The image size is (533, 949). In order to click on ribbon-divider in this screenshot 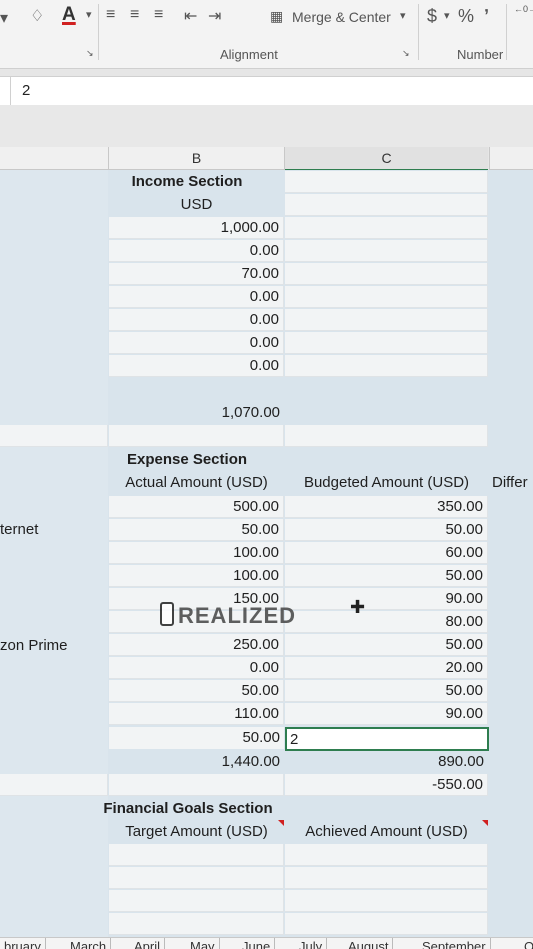, I will do `click(418, 32)`.